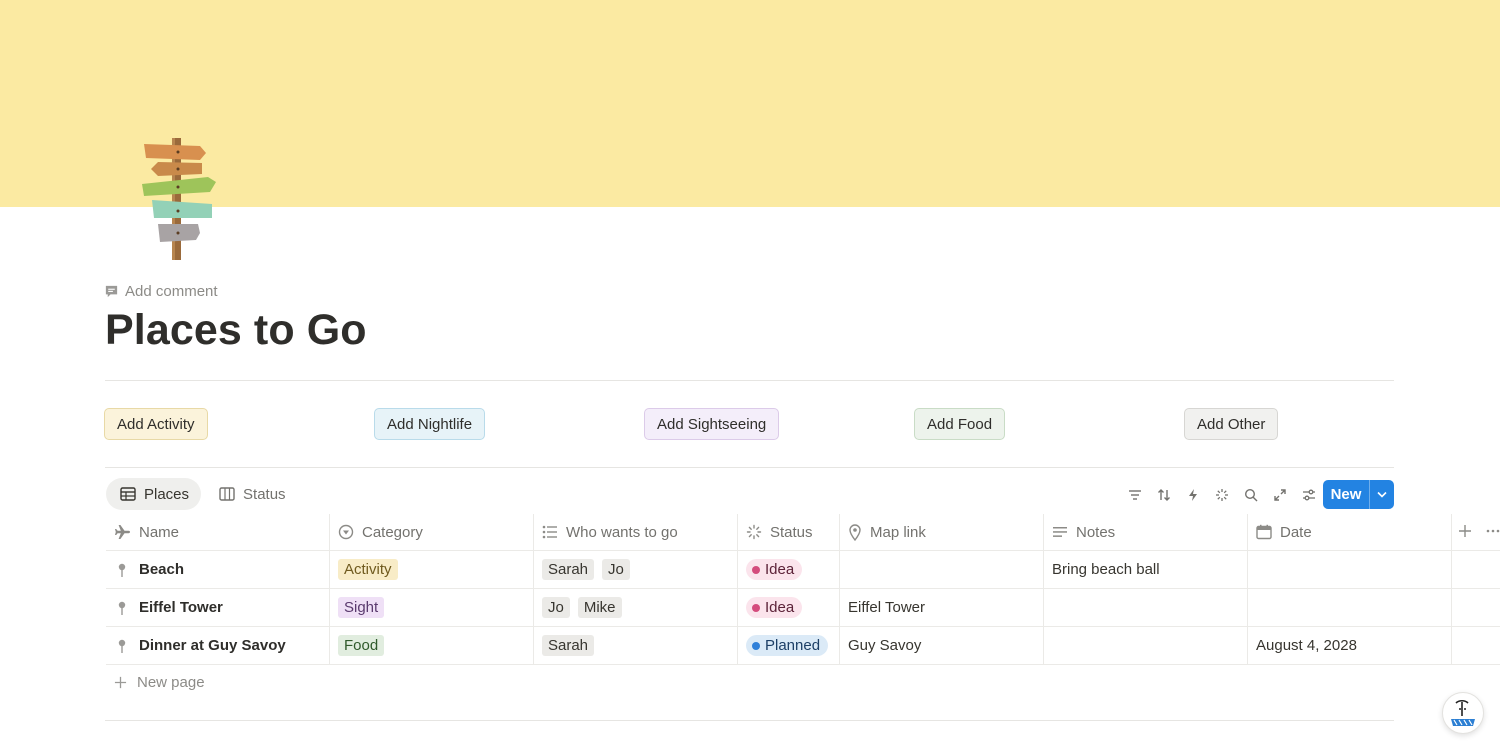  Describe the element at coordinates (156, 424) in the screenshot. I see `add-activity-button: Add Activity` at that location.